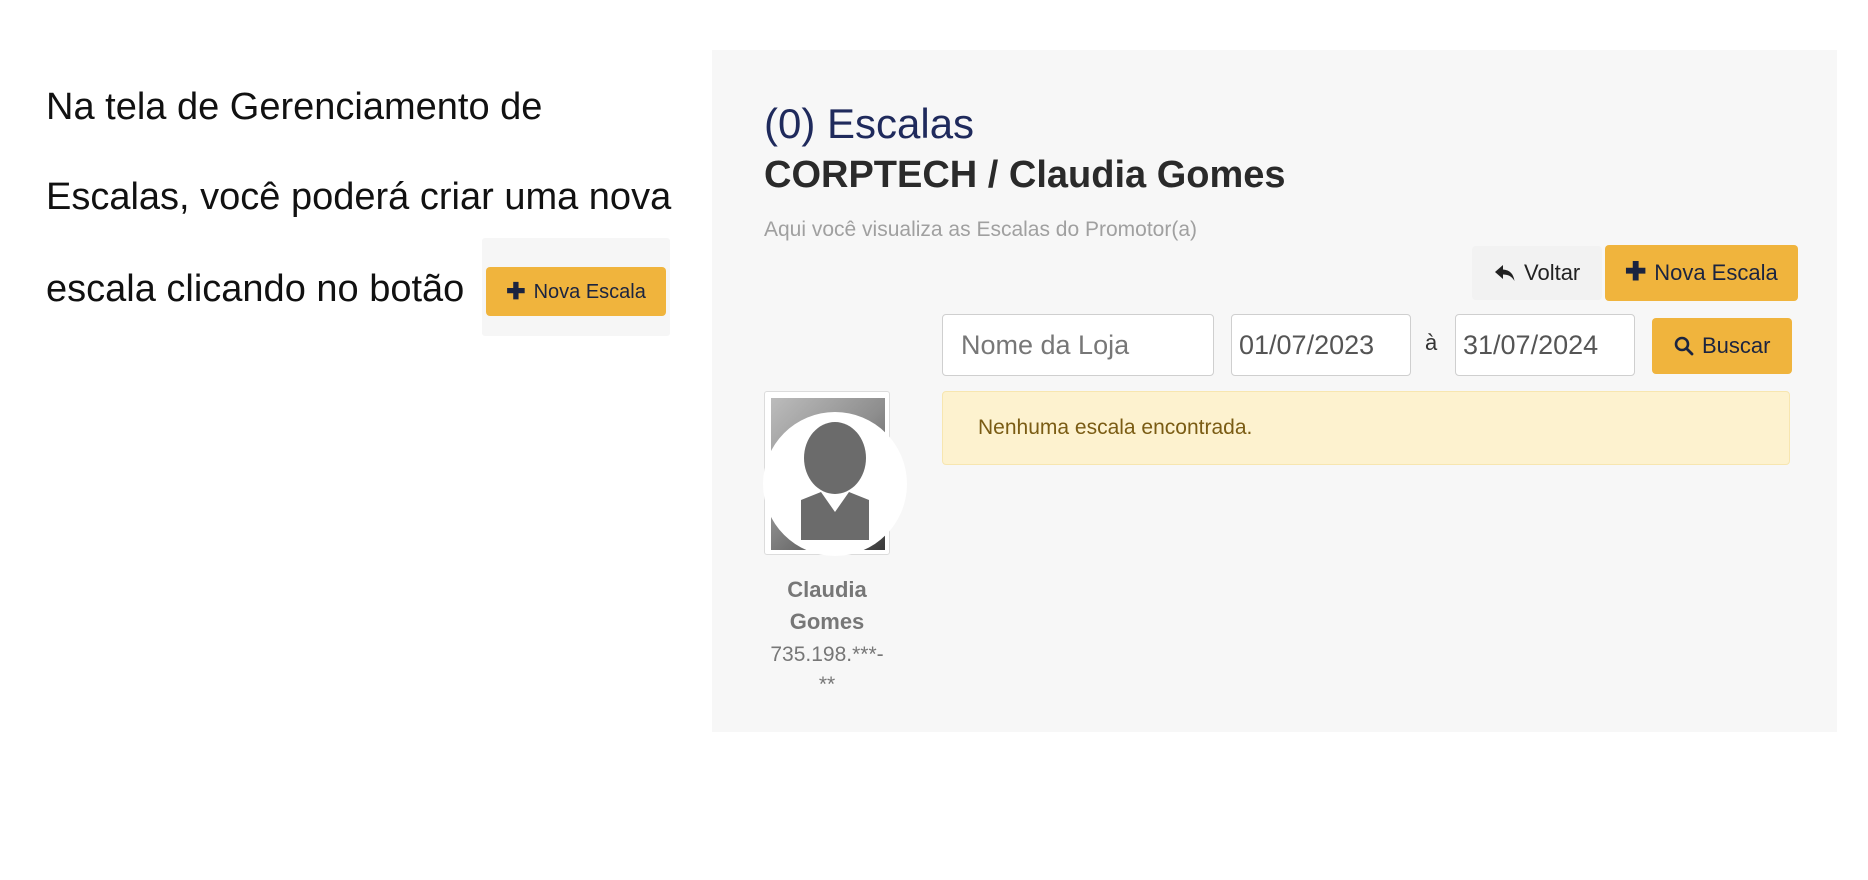 Image resolution: width=1868 pixels, height=880 pixels. Describe the element at coordinates (294, 107) in the screenshot. I see `instructions-line-1: Na tela de Gerenciamento de` at that location.